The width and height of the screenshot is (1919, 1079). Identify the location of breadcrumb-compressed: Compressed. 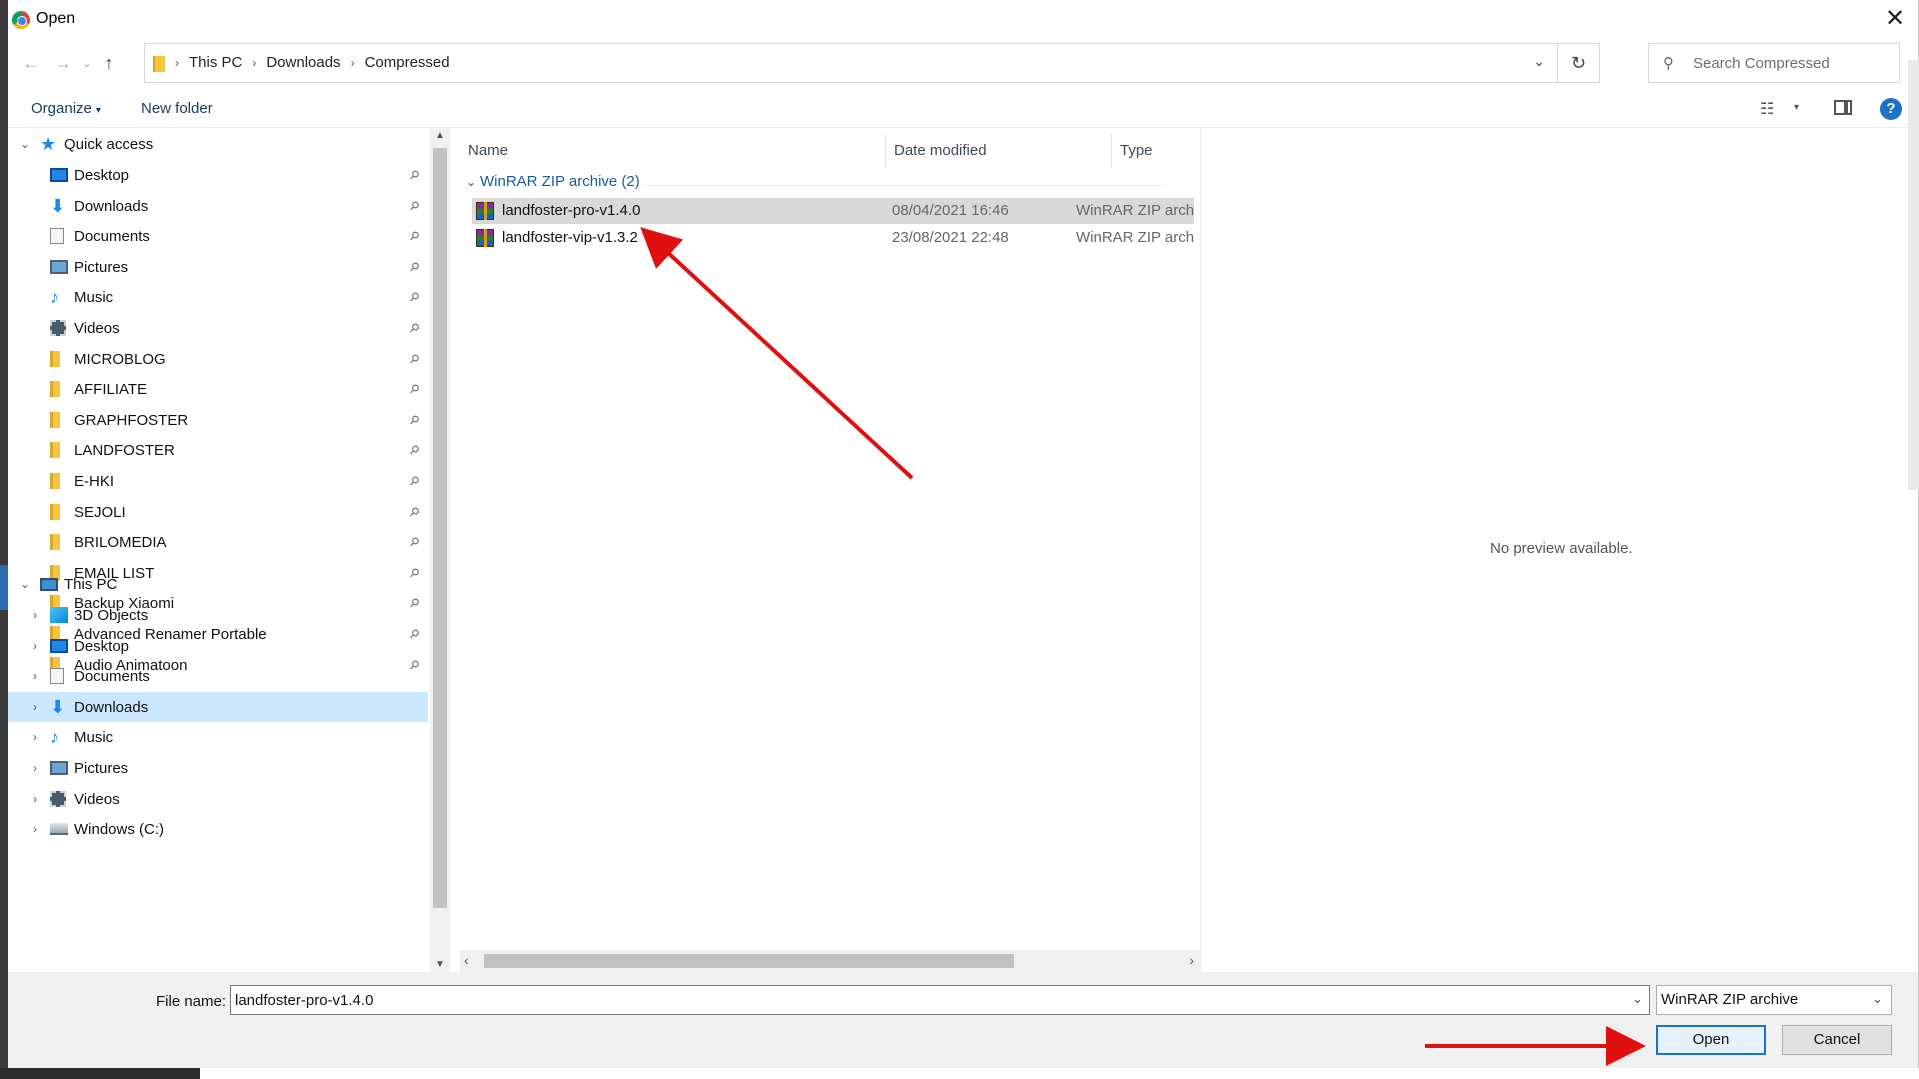
(407, 62).